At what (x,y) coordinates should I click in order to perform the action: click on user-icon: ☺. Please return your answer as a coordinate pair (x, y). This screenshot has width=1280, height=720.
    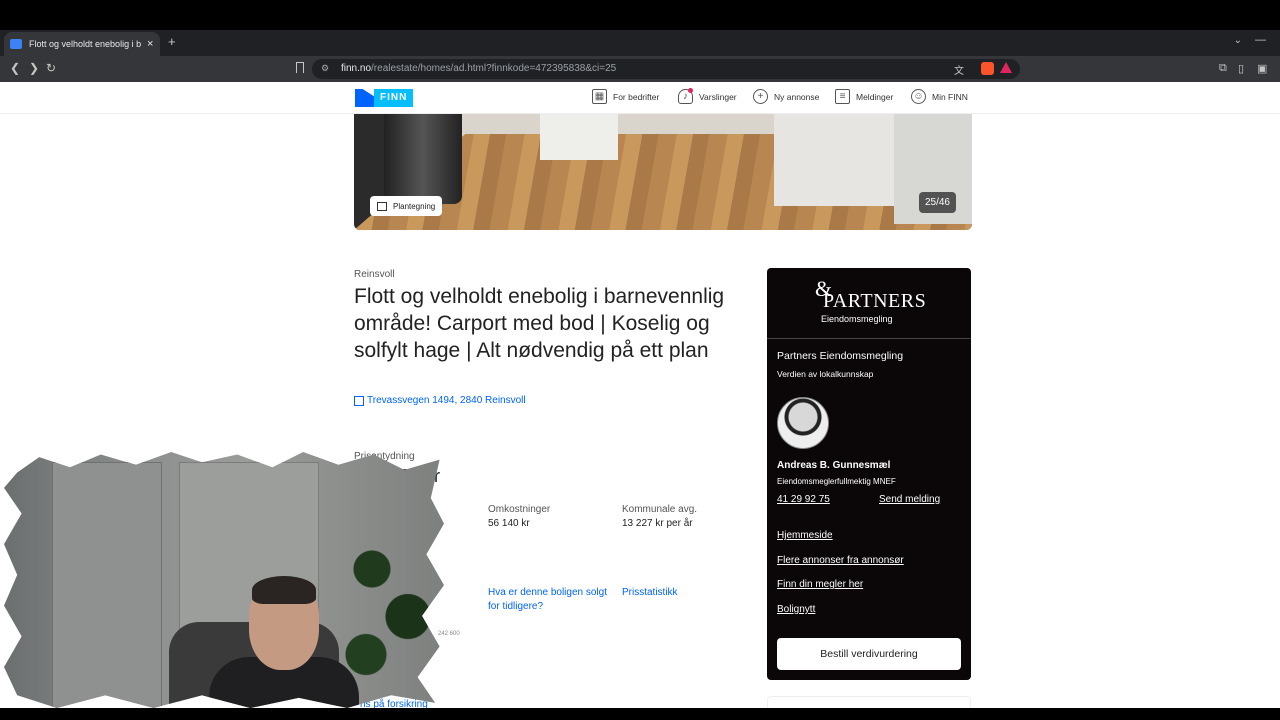
    Looking at the image, I should click on (918, 96).